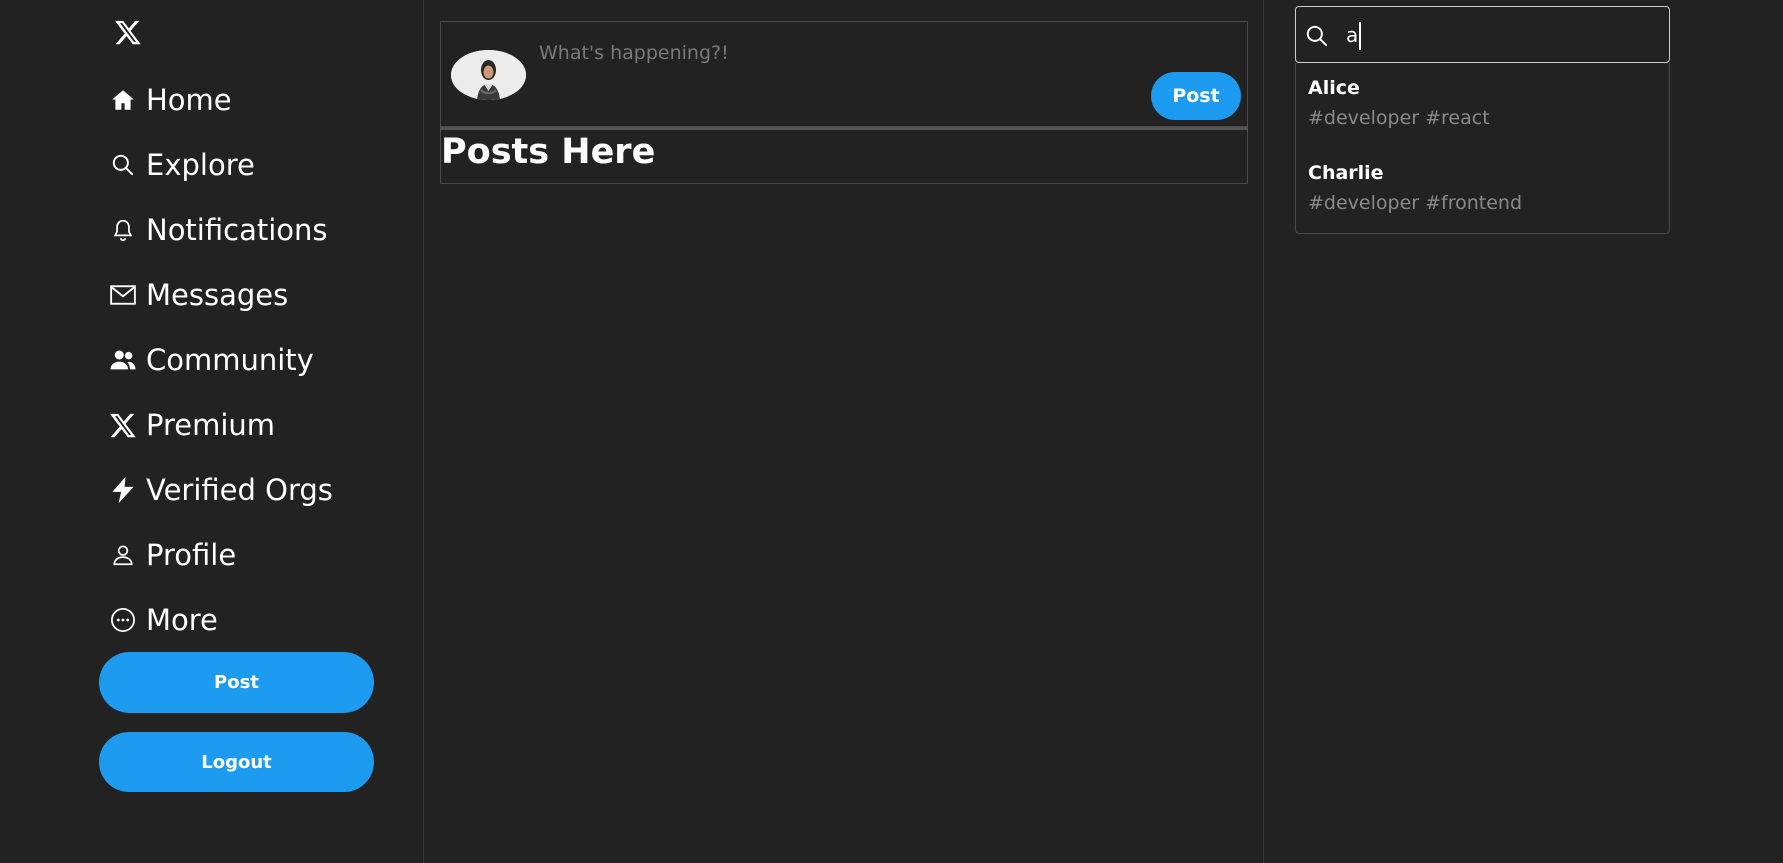 The image size is (1783, 863). Describe the element at coordinates (236, 762) in the screenshot. I see `logout-button: Logout` at that location.